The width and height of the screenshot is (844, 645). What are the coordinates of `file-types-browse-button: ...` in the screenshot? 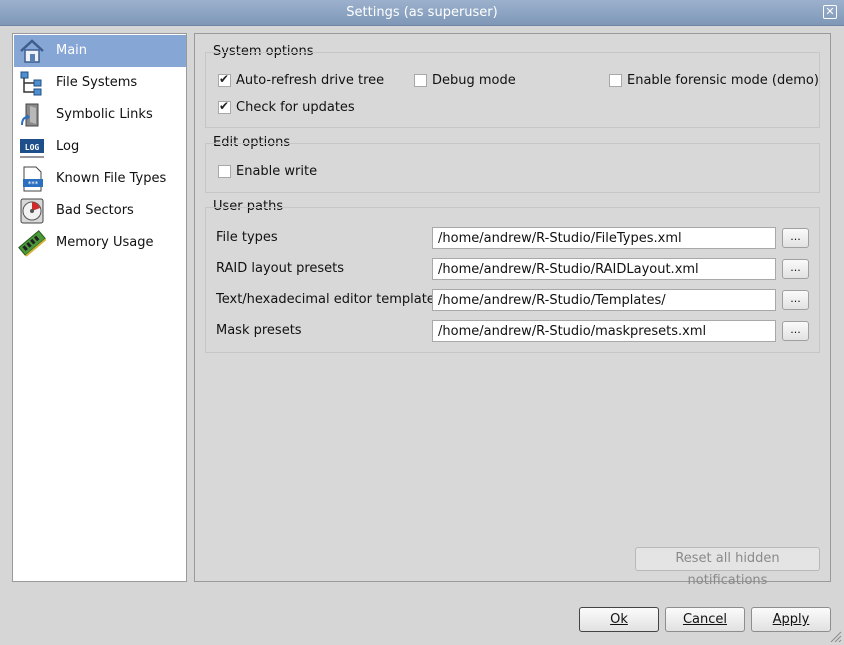 It's located at (795, 238).